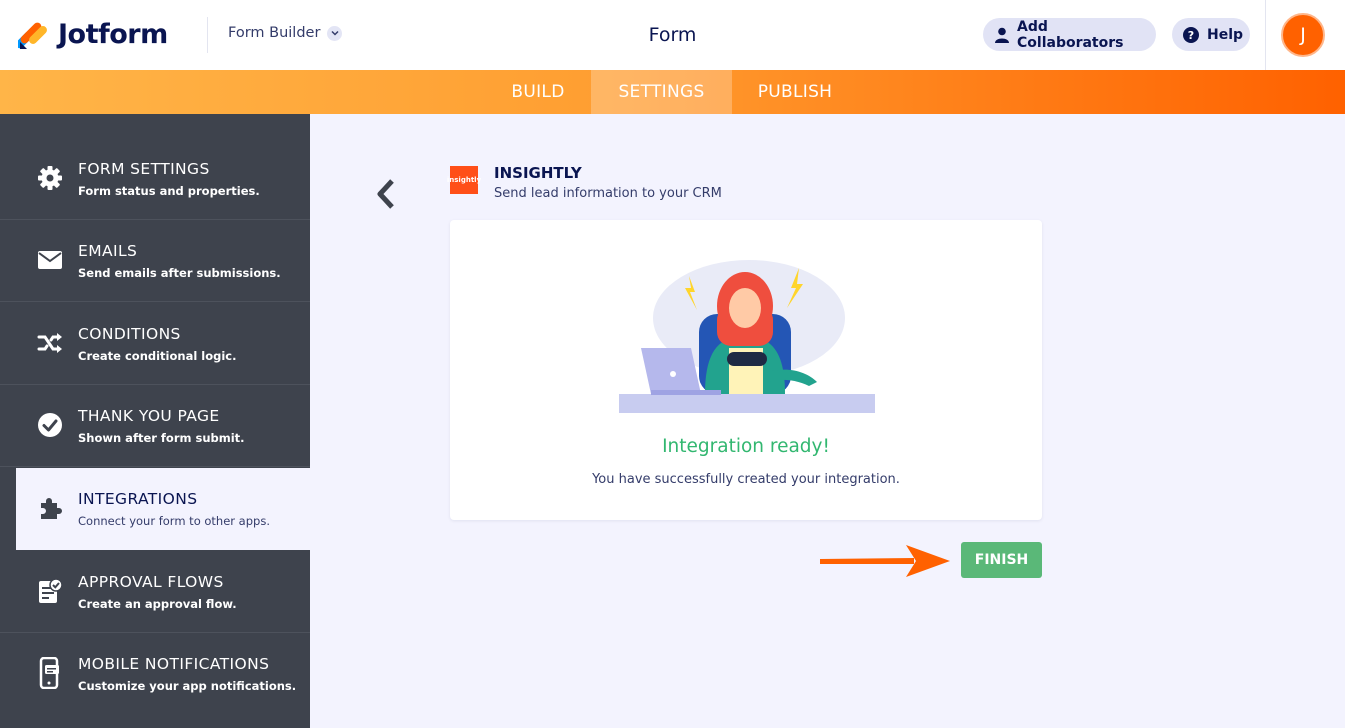  Describe the element at coordinates (157, 604) in the screenshot. I see `sidebar-item-subtitle: Create an approval flow.` at that location.